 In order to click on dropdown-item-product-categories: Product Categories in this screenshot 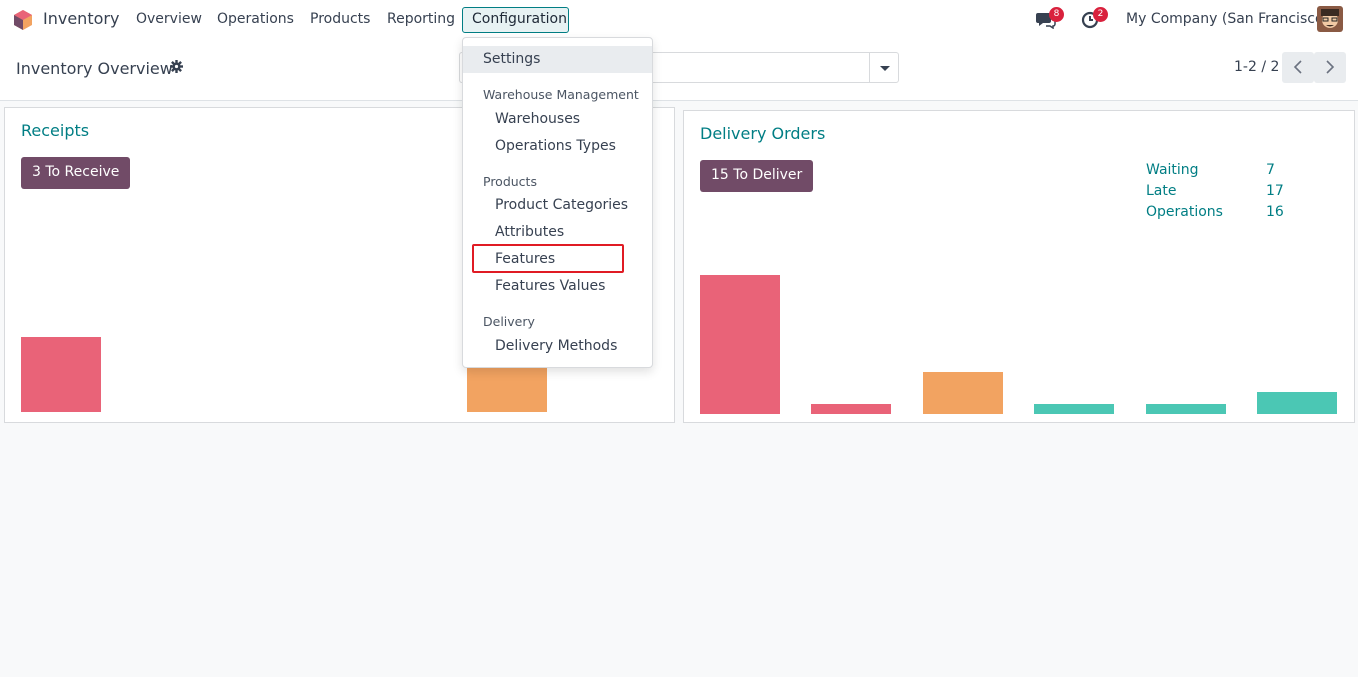, I will do `click(557, 205)`.